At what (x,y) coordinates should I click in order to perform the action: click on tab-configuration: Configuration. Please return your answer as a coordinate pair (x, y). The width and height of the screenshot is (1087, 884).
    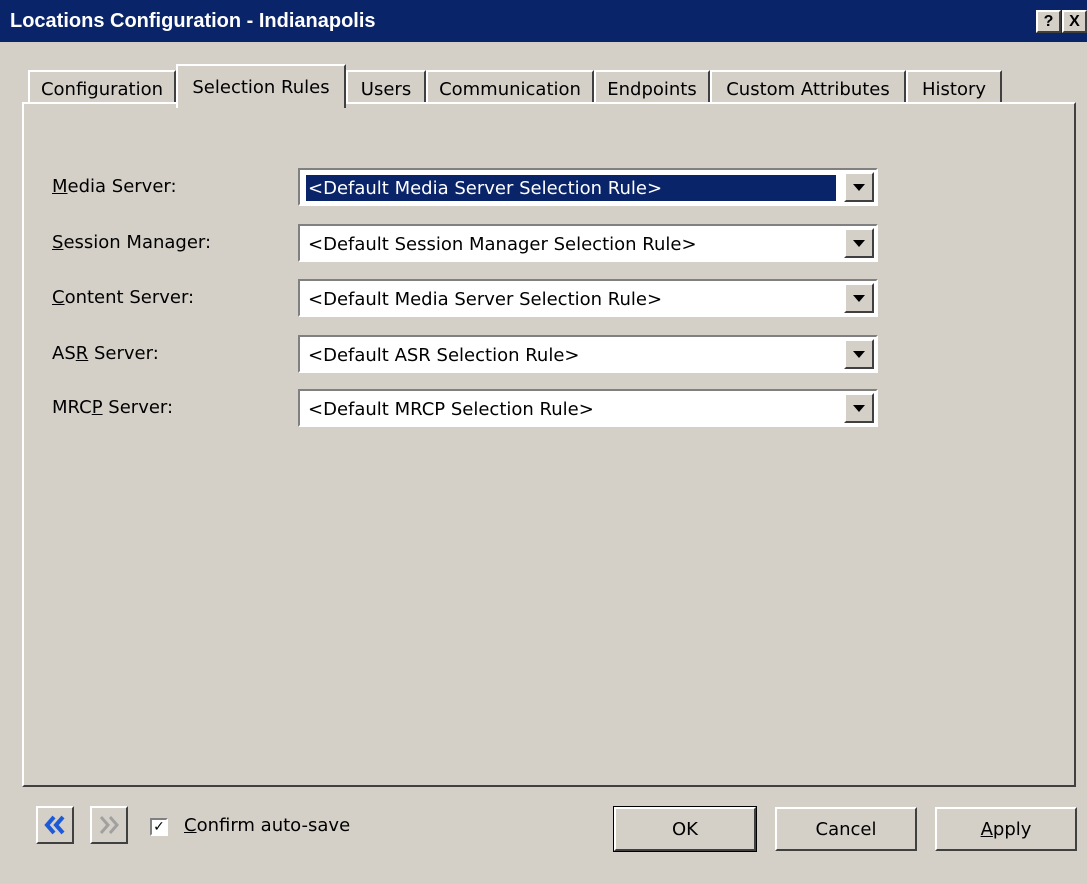
    Looking at the image, I should click on (102, 88).